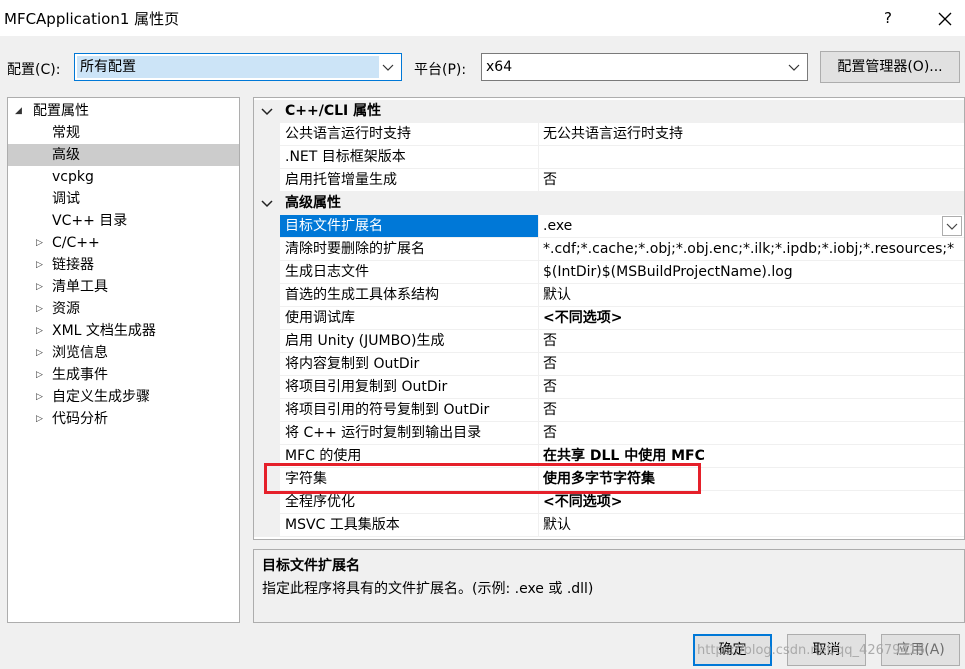  Describe the element at coordinates (123, 243) in the screenshot. I see `tree-item: ▷ C/C++` at that location.